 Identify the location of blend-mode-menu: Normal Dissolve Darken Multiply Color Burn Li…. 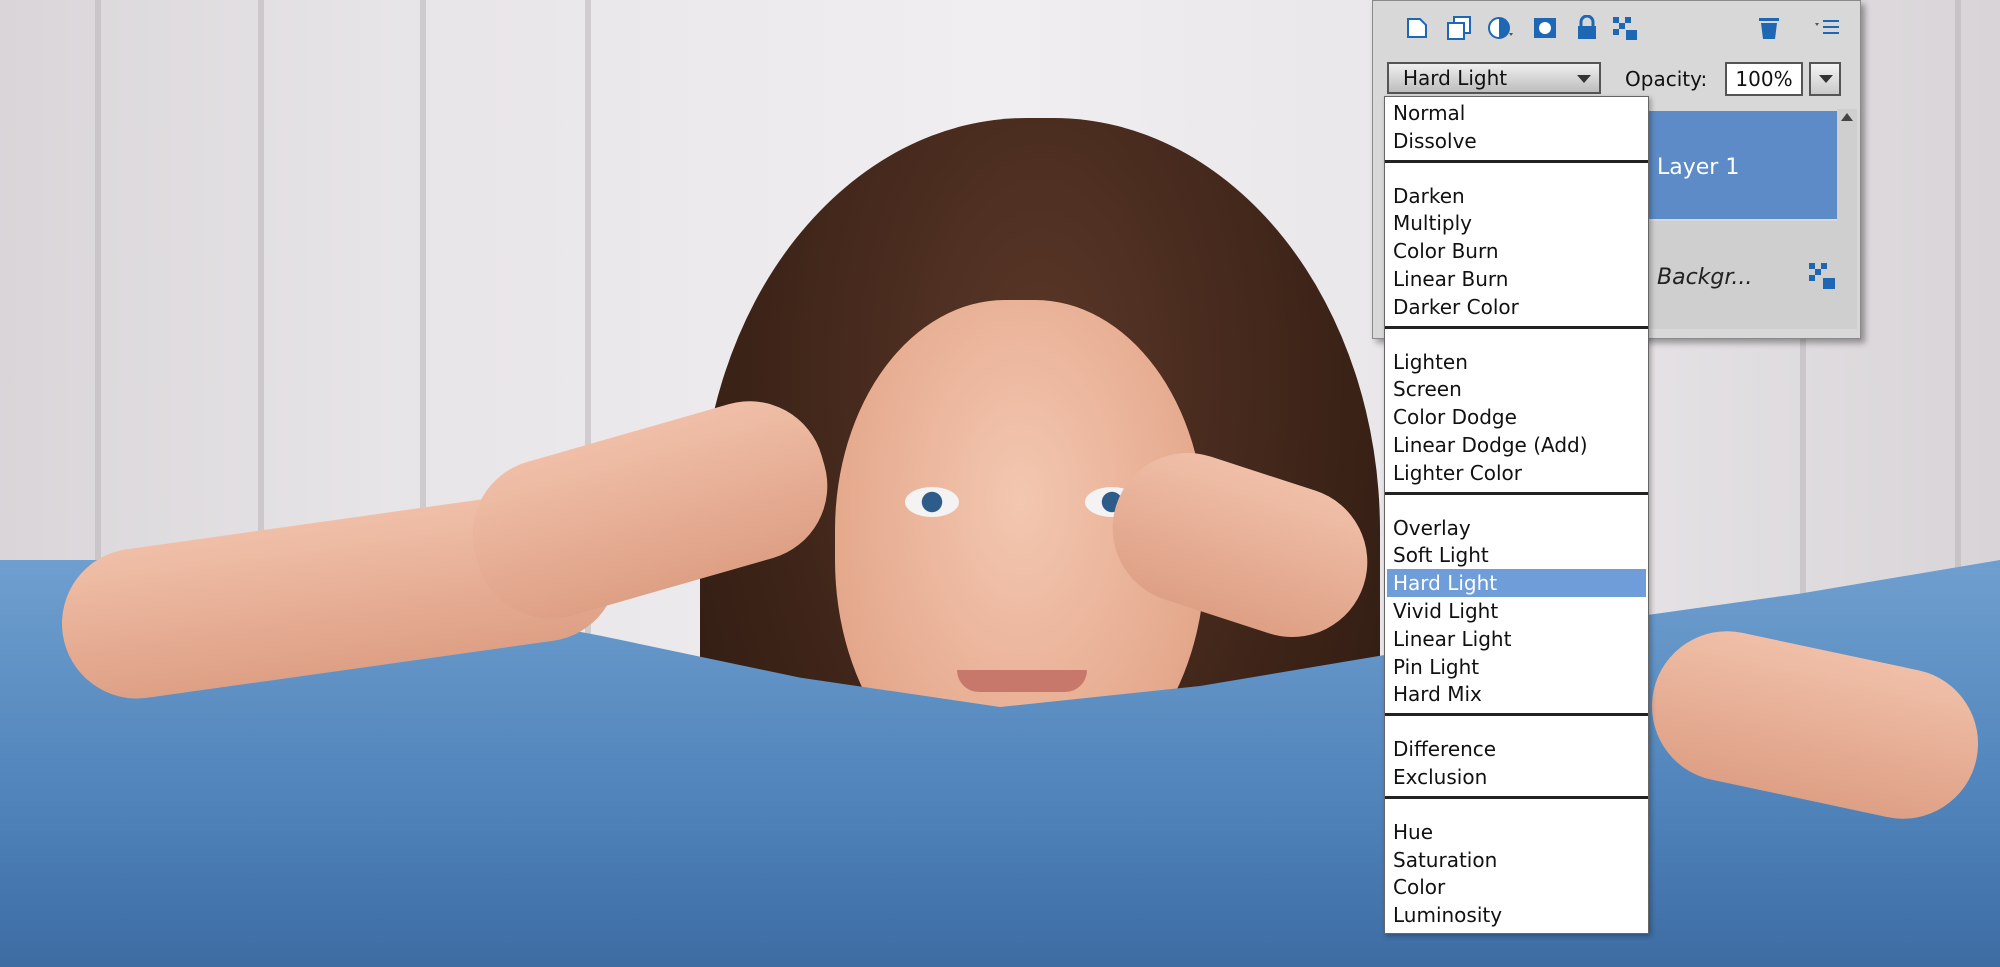
(1516, 515).